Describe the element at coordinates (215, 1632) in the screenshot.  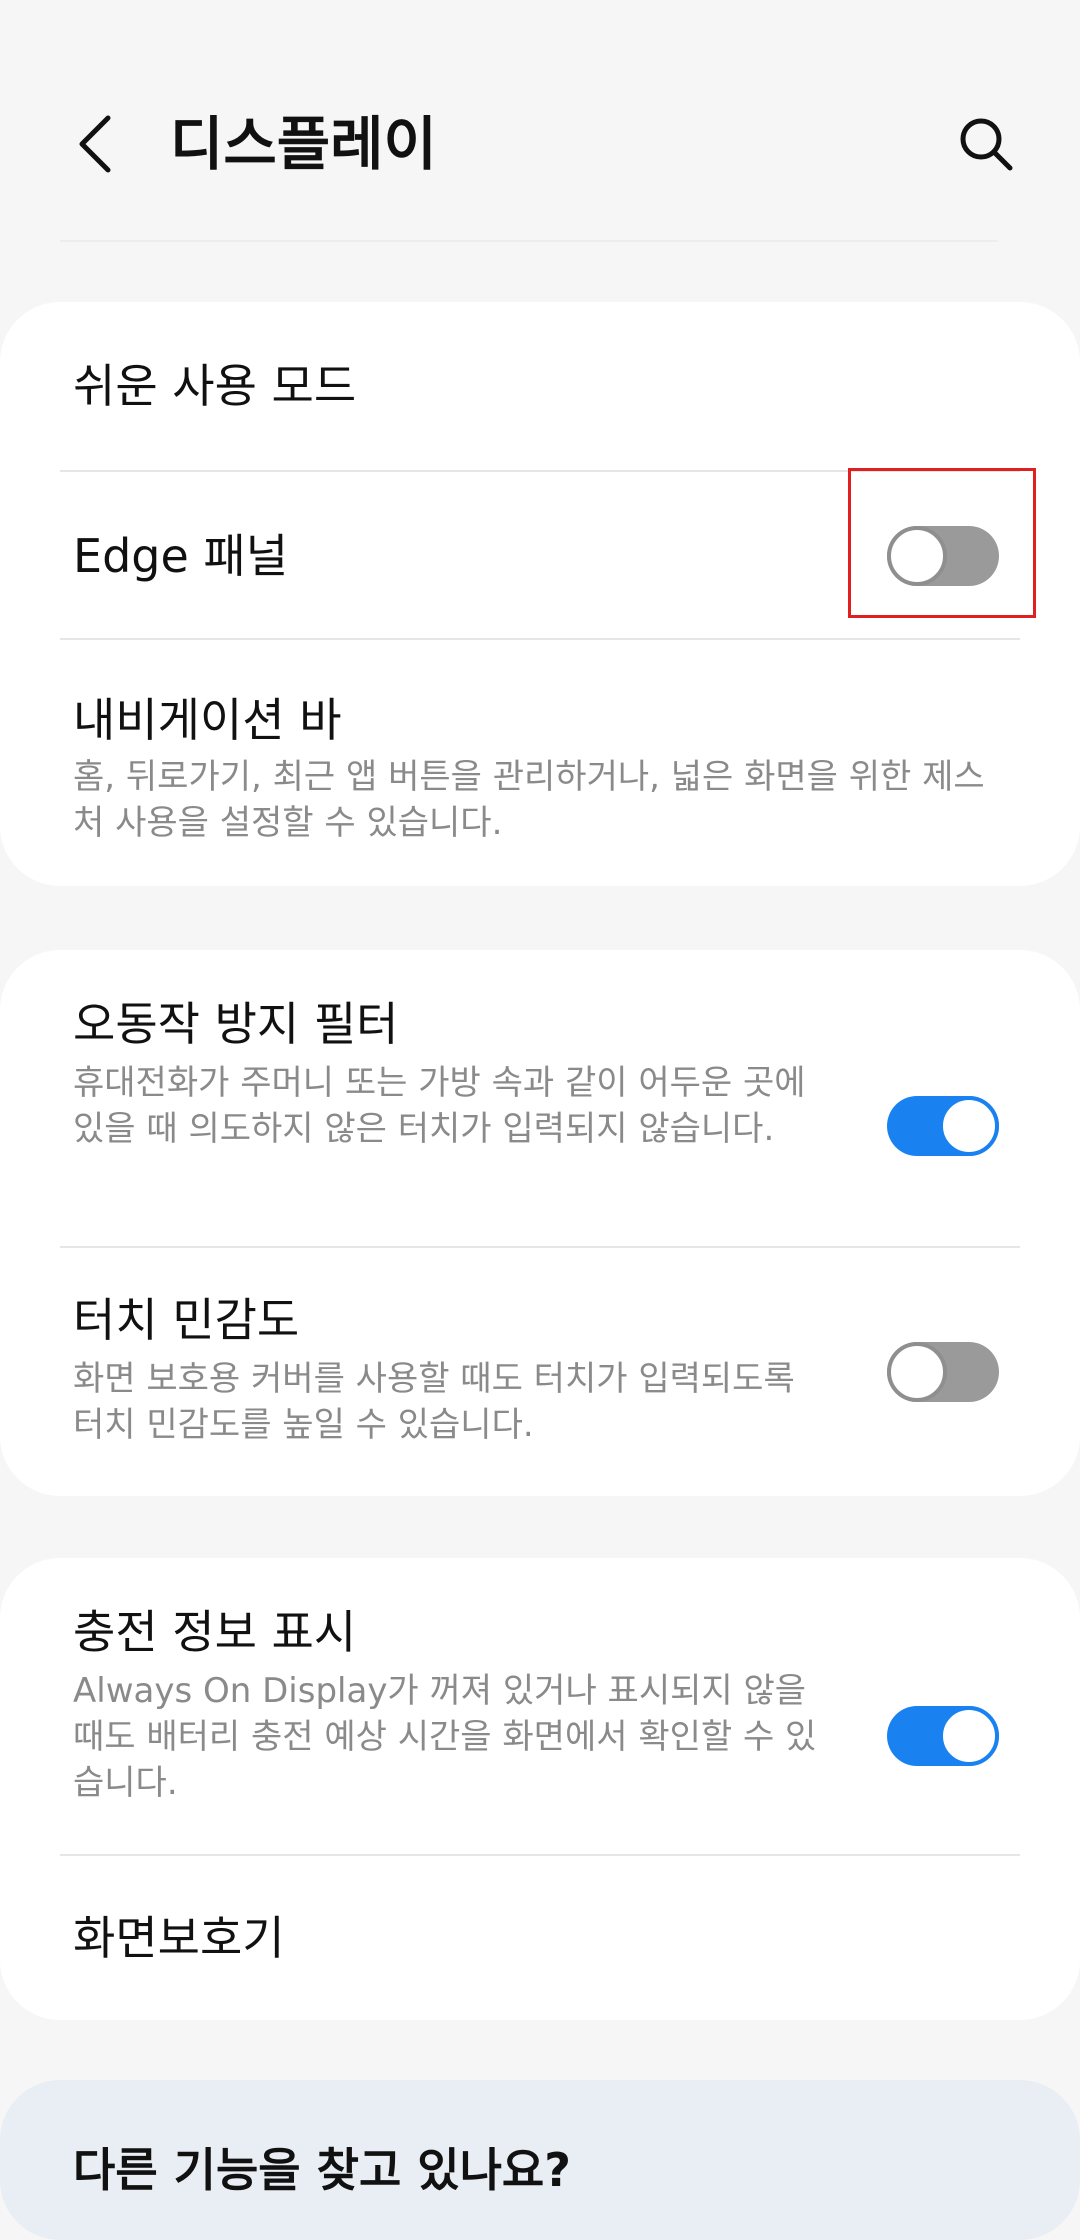
I see `charging-info-title: 충전 정보 표시` at that location.